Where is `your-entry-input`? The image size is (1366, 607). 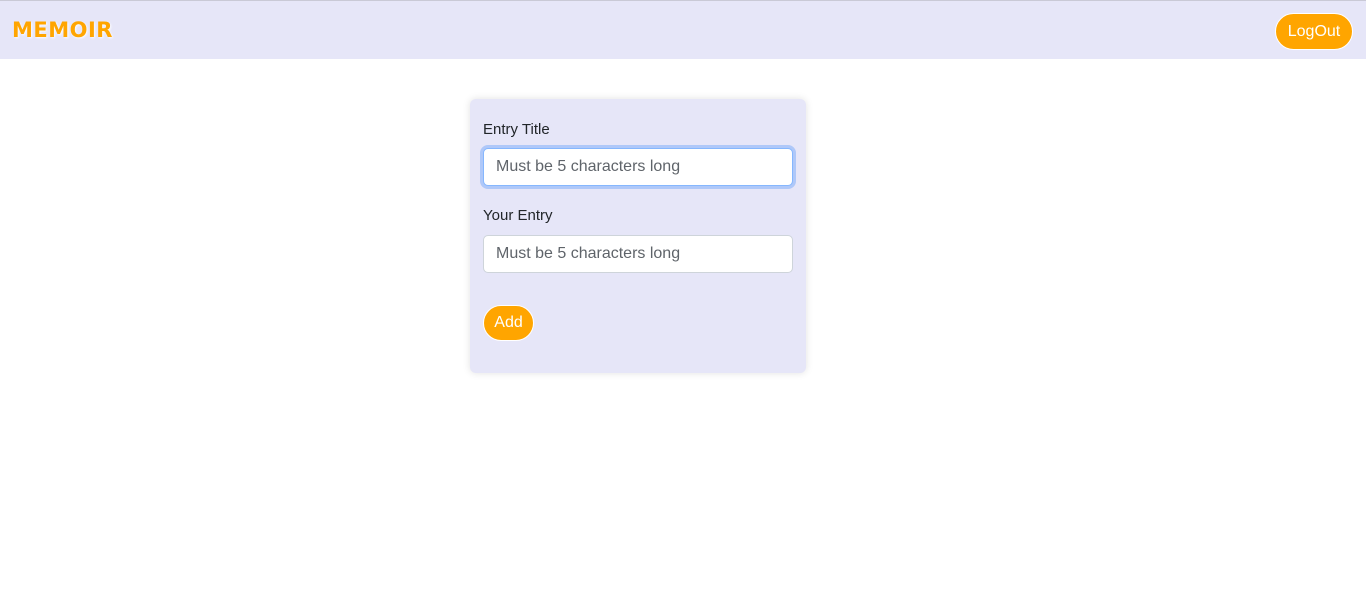 your-entry-input is located at coordinates (638, 254).